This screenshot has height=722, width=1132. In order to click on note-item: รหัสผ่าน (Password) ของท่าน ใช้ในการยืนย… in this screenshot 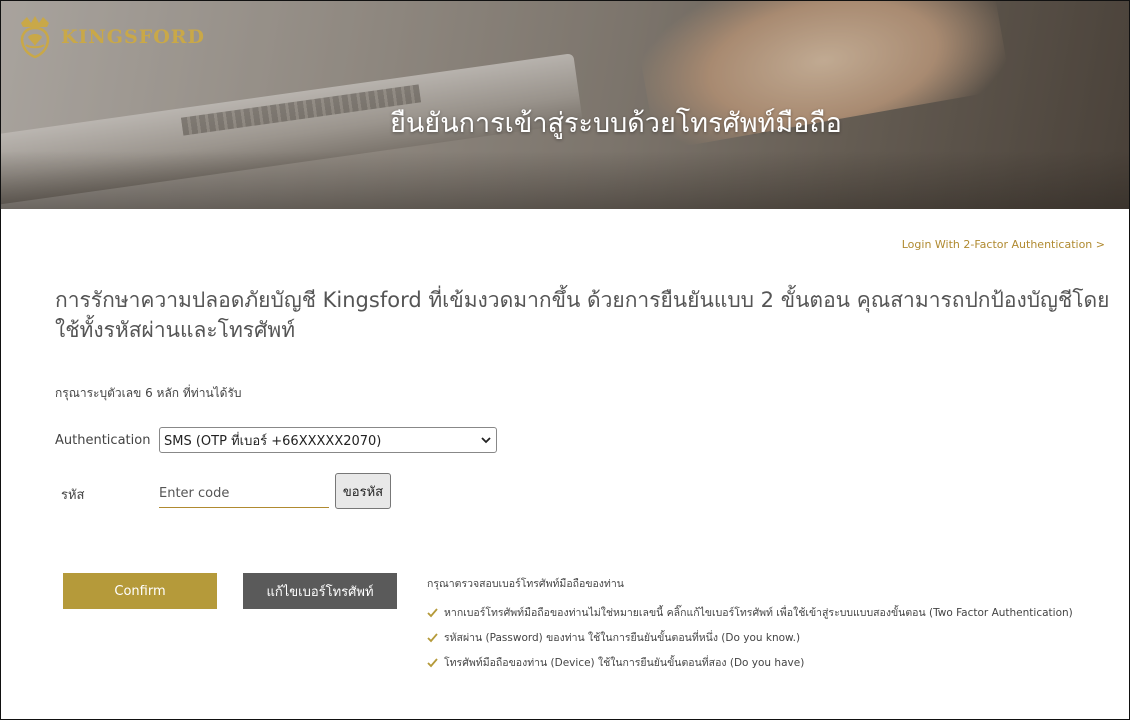, I will do `click(750, 637)`.